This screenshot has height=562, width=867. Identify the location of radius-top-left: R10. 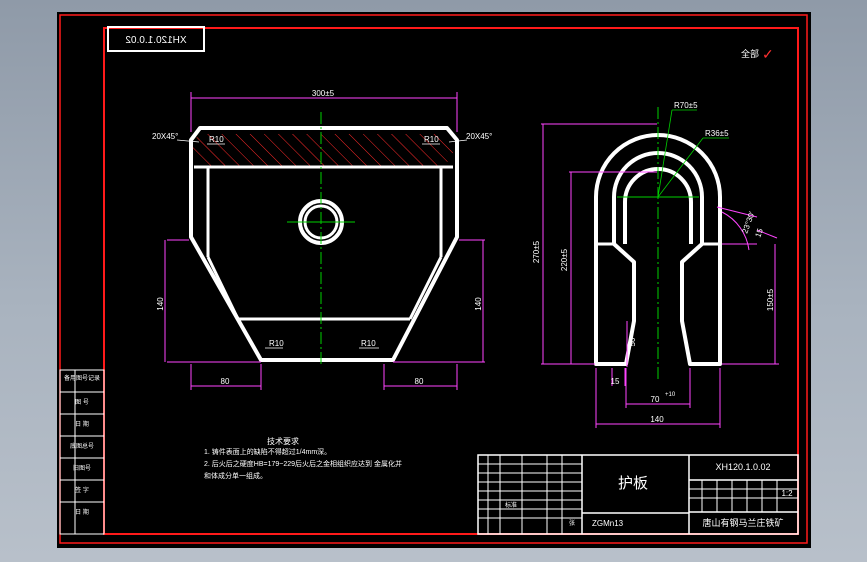
(216, 139).